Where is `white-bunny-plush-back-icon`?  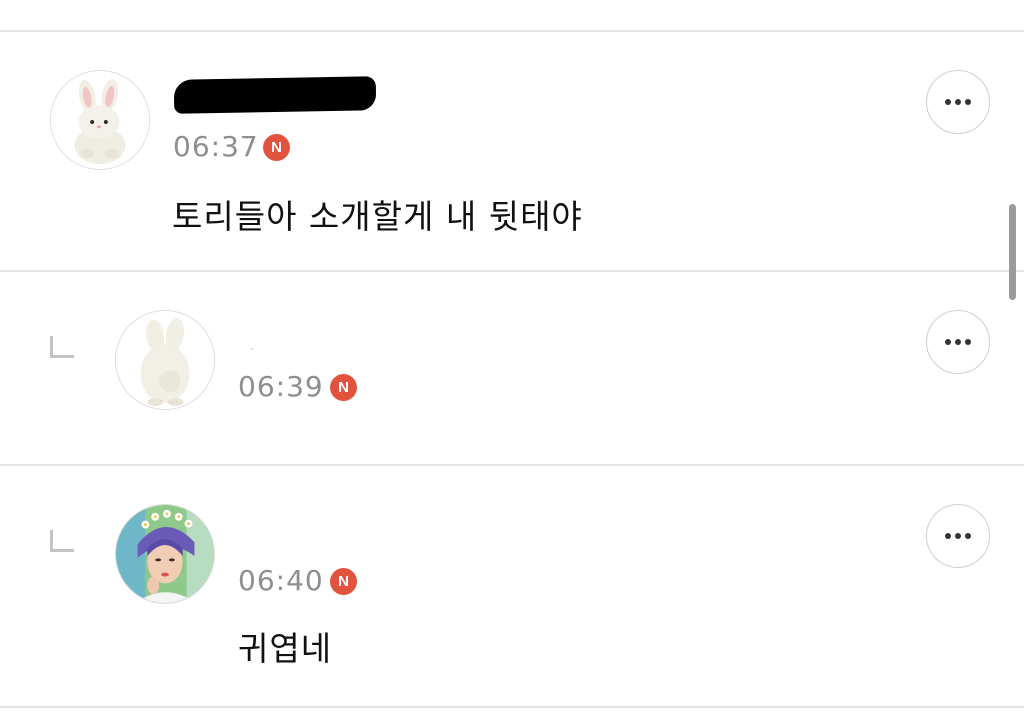
white-bunny-plush-back-icon is located at coordinates (165, 360).